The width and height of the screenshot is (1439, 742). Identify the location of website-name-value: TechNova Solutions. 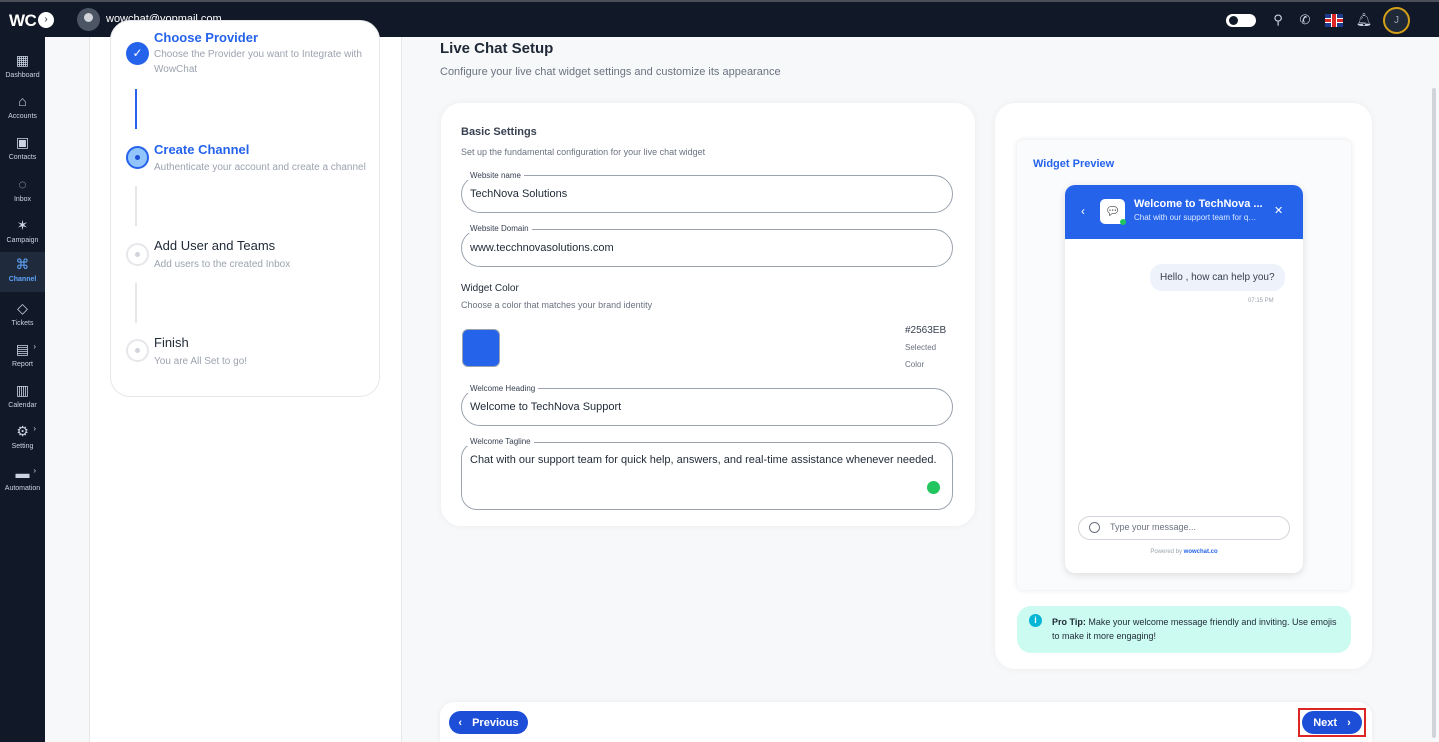
(519, 194).